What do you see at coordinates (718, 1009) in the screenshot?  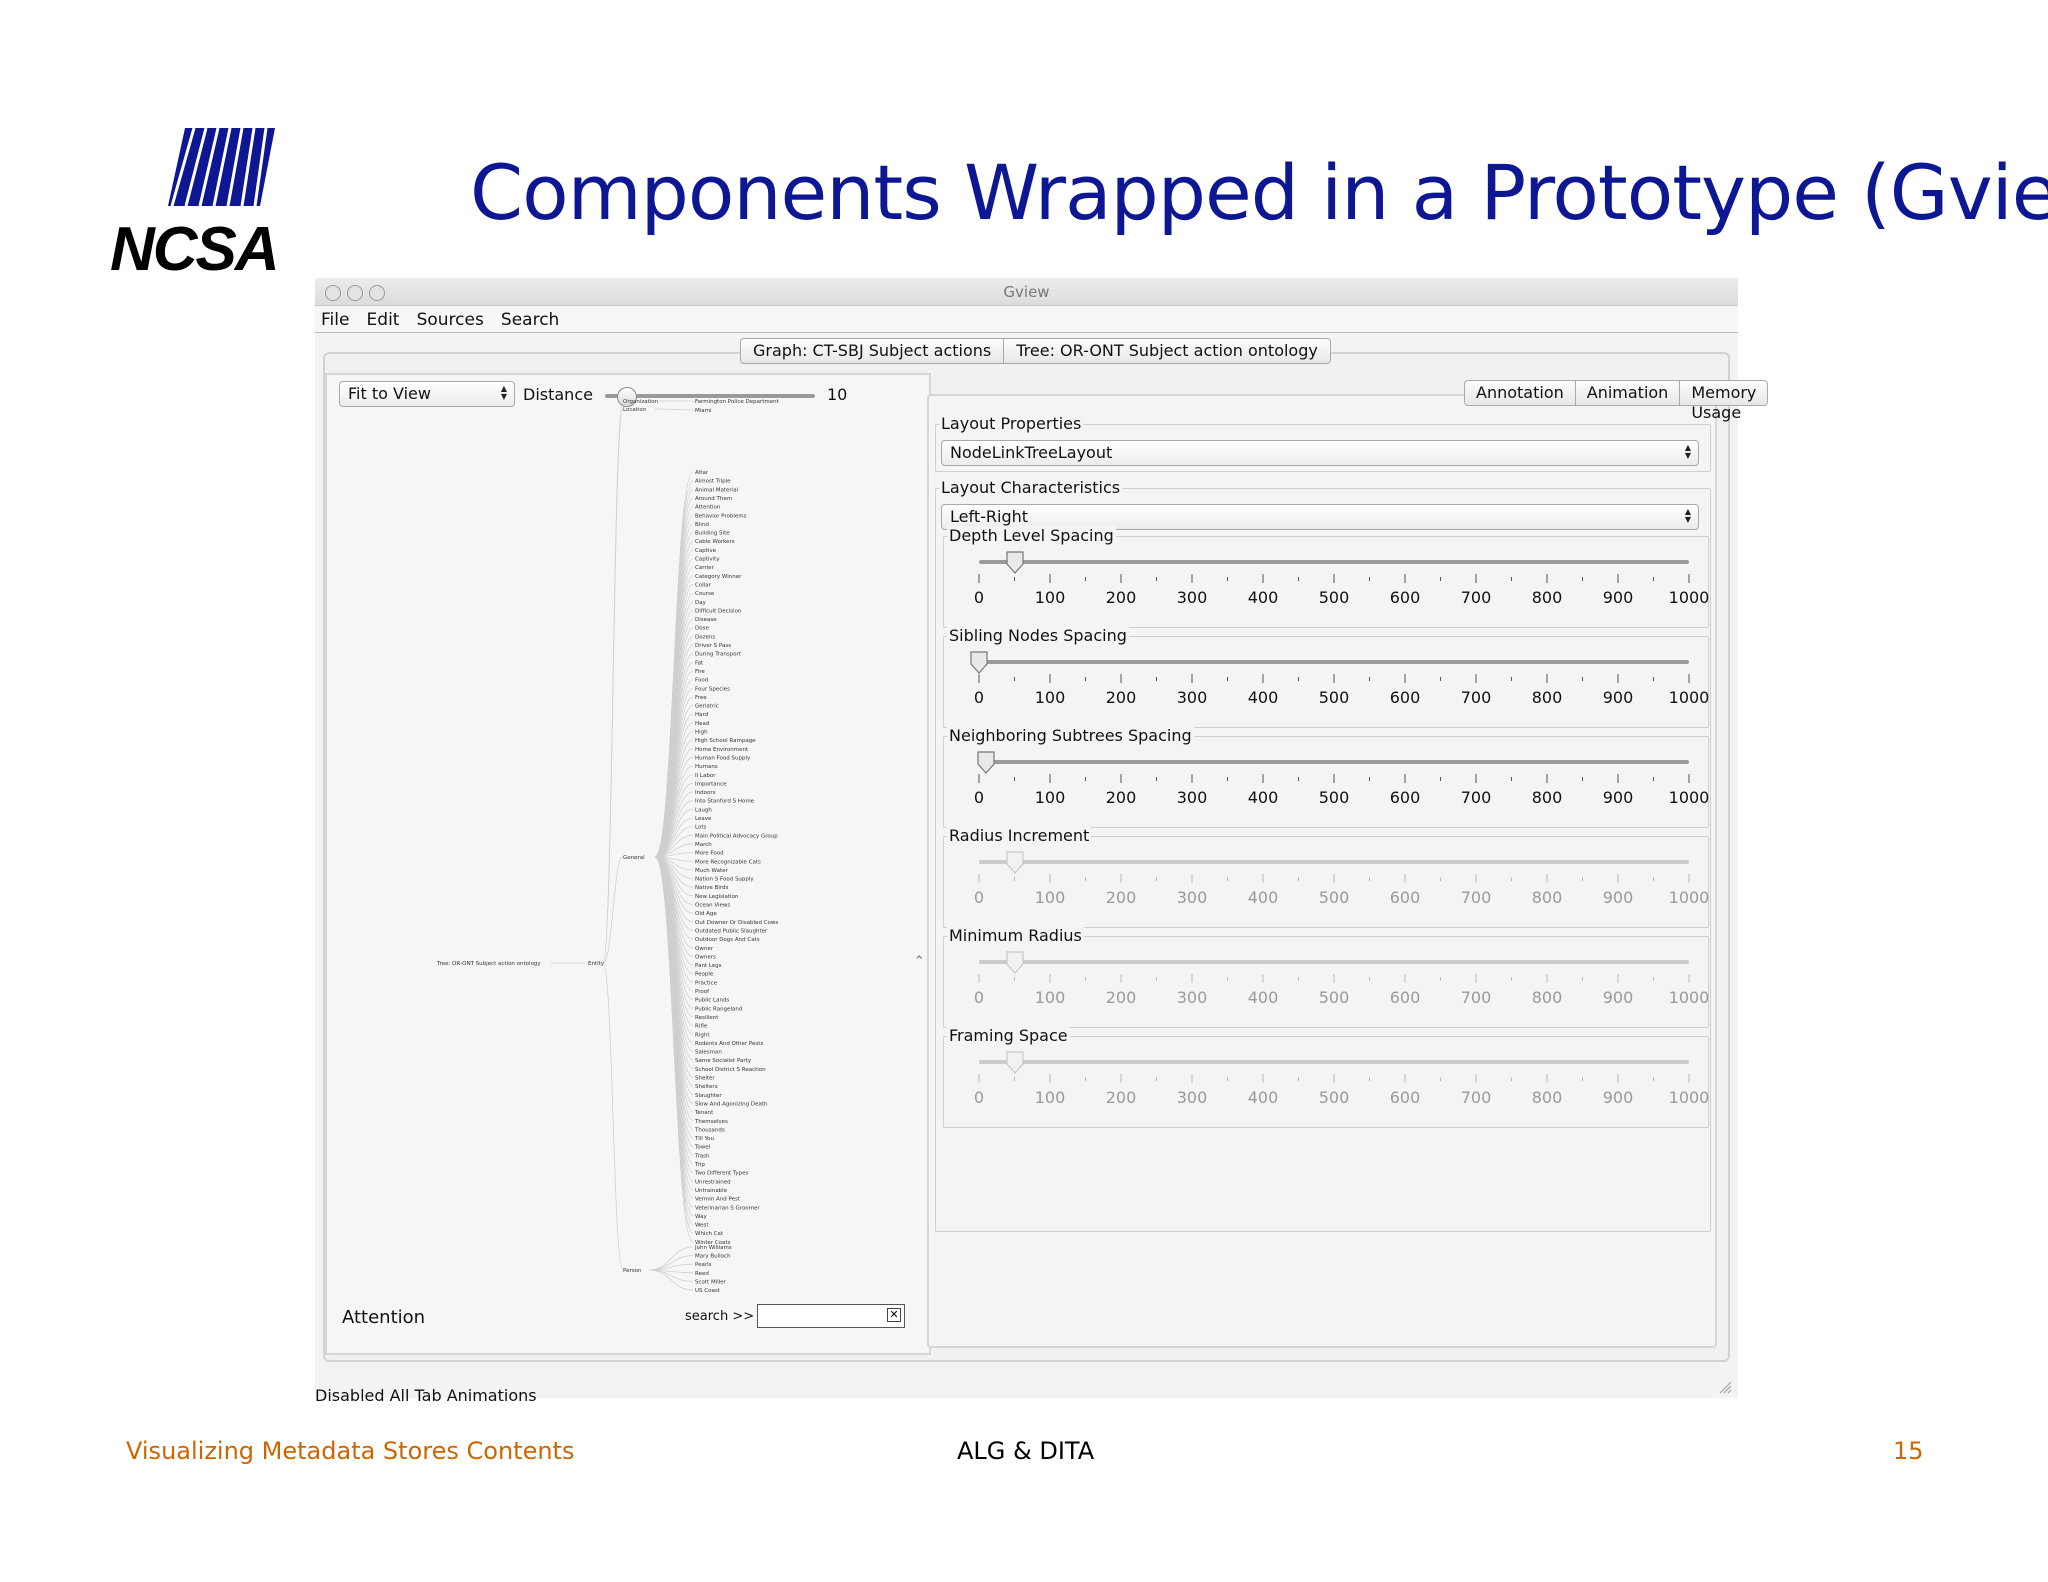 I see `tree-node-leaf: Public Rangeland` at bounding box center [718, 1009].